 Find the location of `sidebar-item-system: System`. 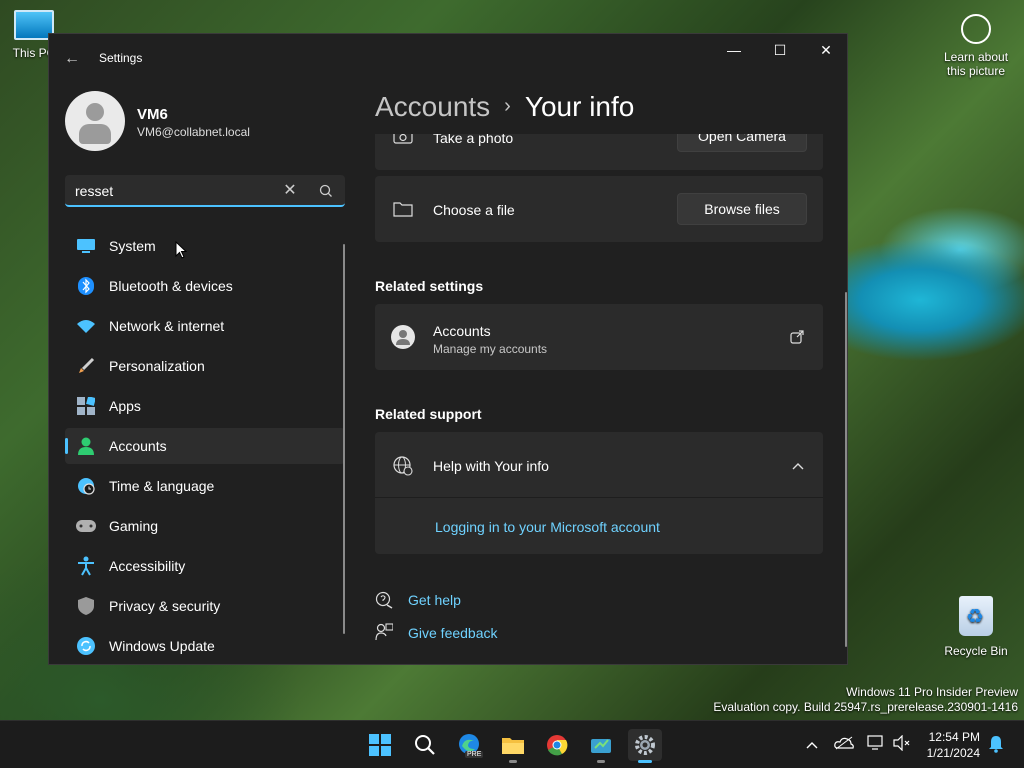

sidebar-item-system: System is located at coordinates (205, 246).